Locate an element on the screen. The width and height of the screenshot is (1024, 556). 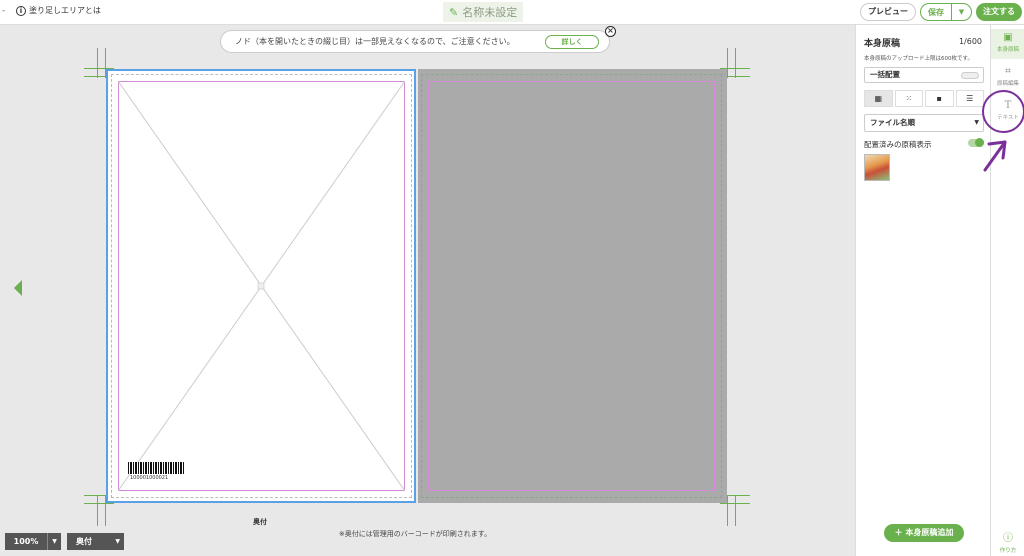
preview-button: プレビュー is located at coordinates (888, 12).